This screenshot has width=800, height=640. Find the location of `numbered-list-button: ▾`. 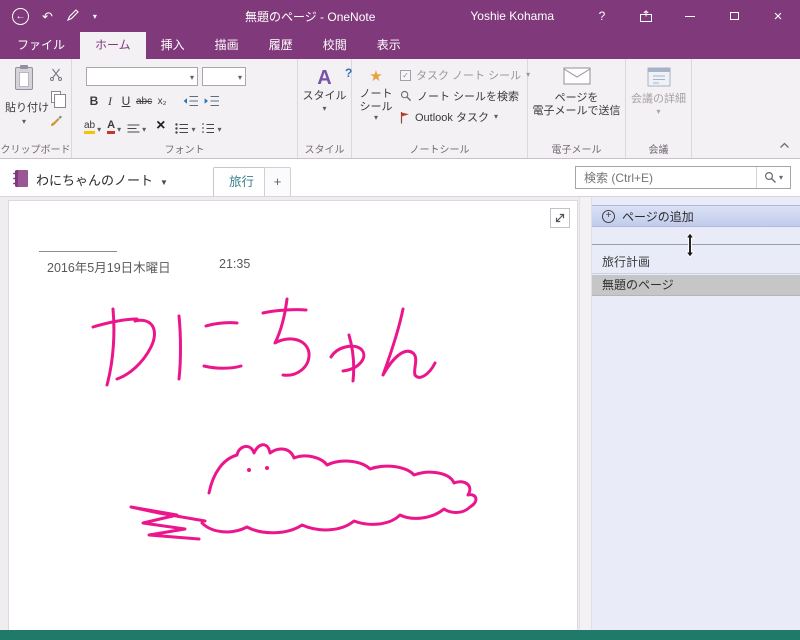

numbered-list-button: ▾ is located at coordinates (211, 128).